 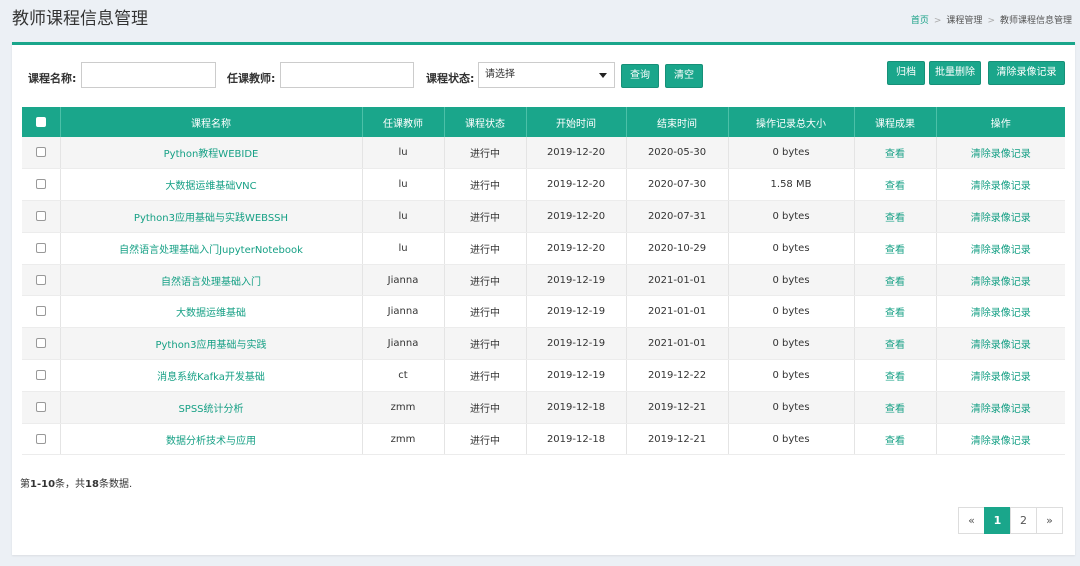 I want to click on query-button: 查询, so click(x=640, y=76).